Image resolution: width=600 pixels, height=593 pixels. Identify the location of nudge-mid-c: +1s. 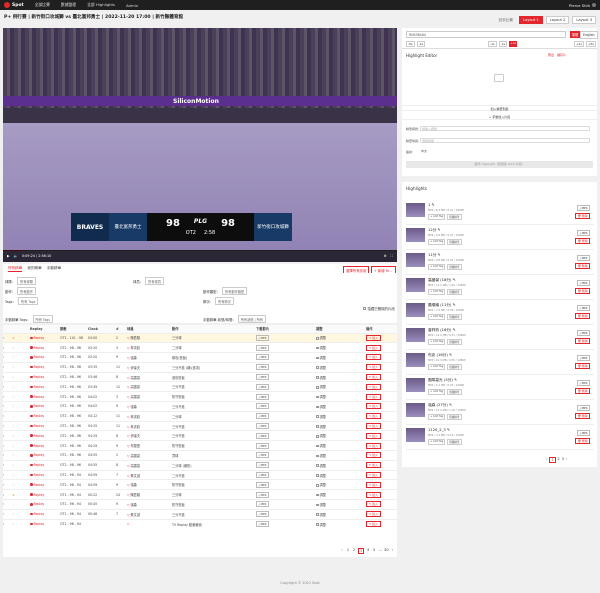
(513, 44).